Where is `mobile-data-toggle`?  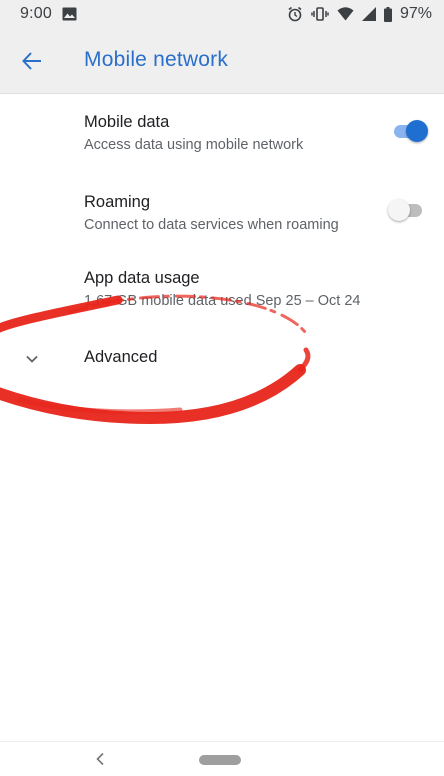 mobile-data-toggle is located at coordinates (410, 131).